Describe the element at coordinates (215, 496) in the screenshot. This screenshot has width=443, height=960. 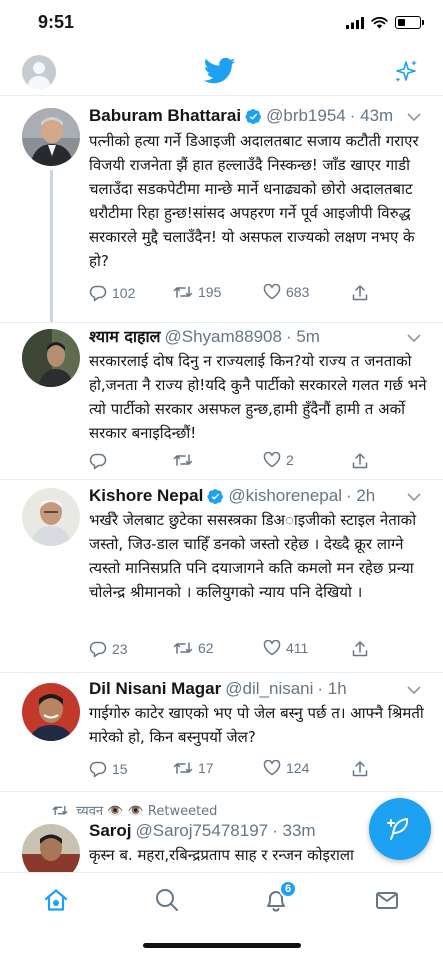
I see `verified-badge-icon` at that location.